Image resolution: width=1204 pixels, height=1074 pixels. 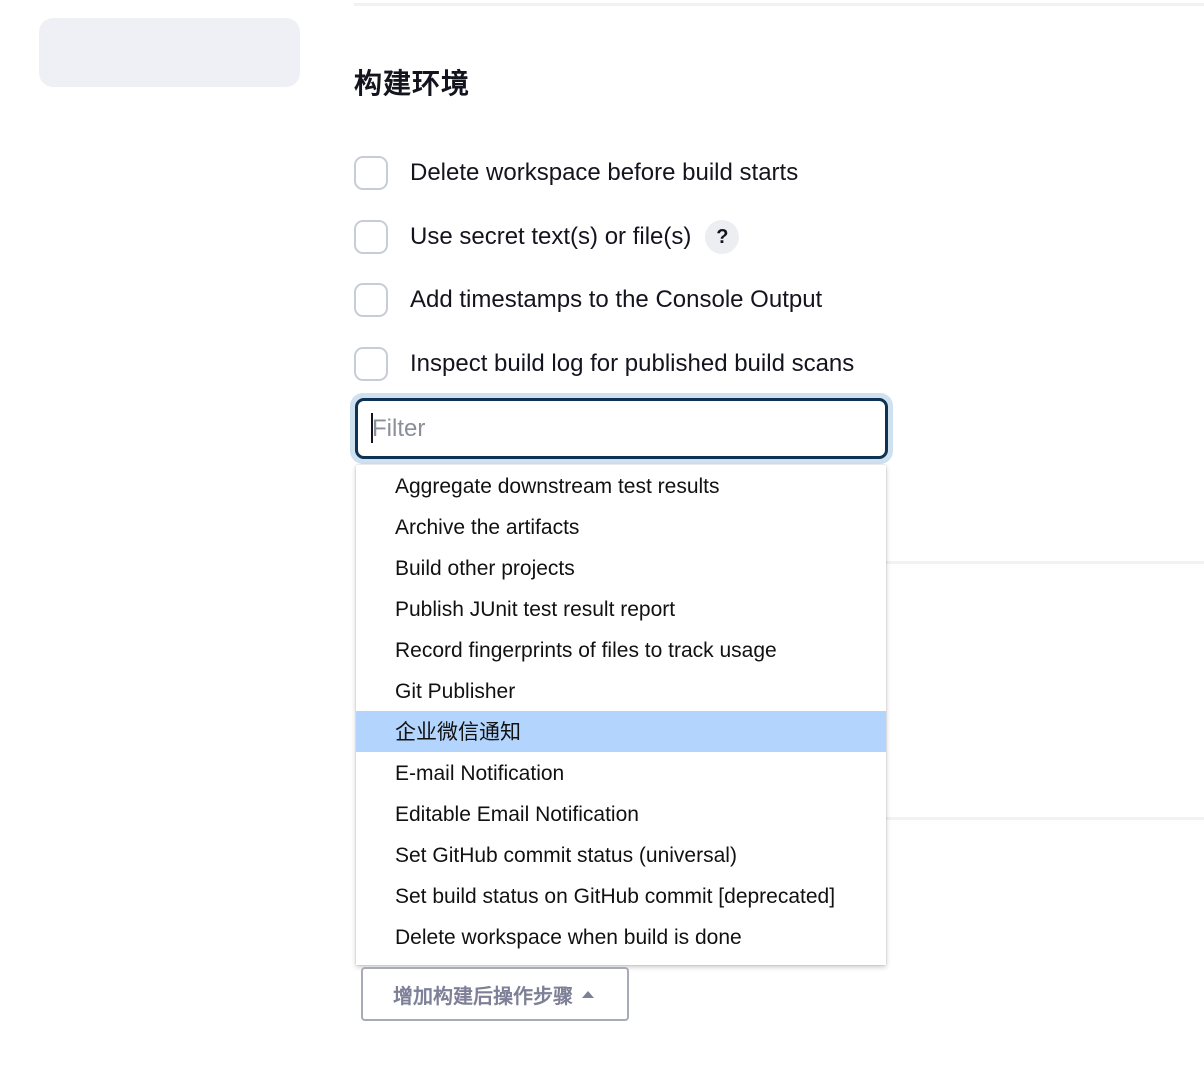 I want to click on dropdown-item: Git Publisher, so click(x=621, y=690).